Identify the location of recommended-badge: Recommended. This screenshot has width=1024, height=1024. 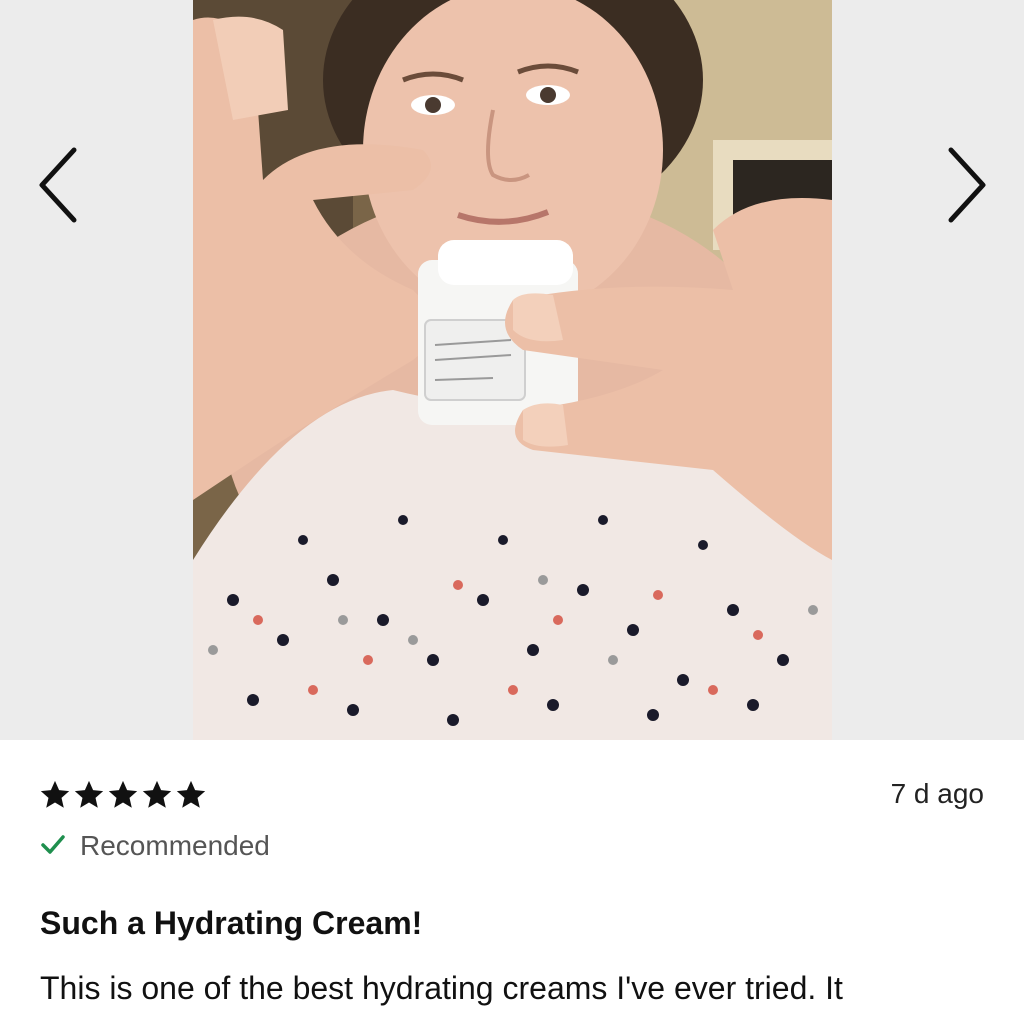
(155, 846).